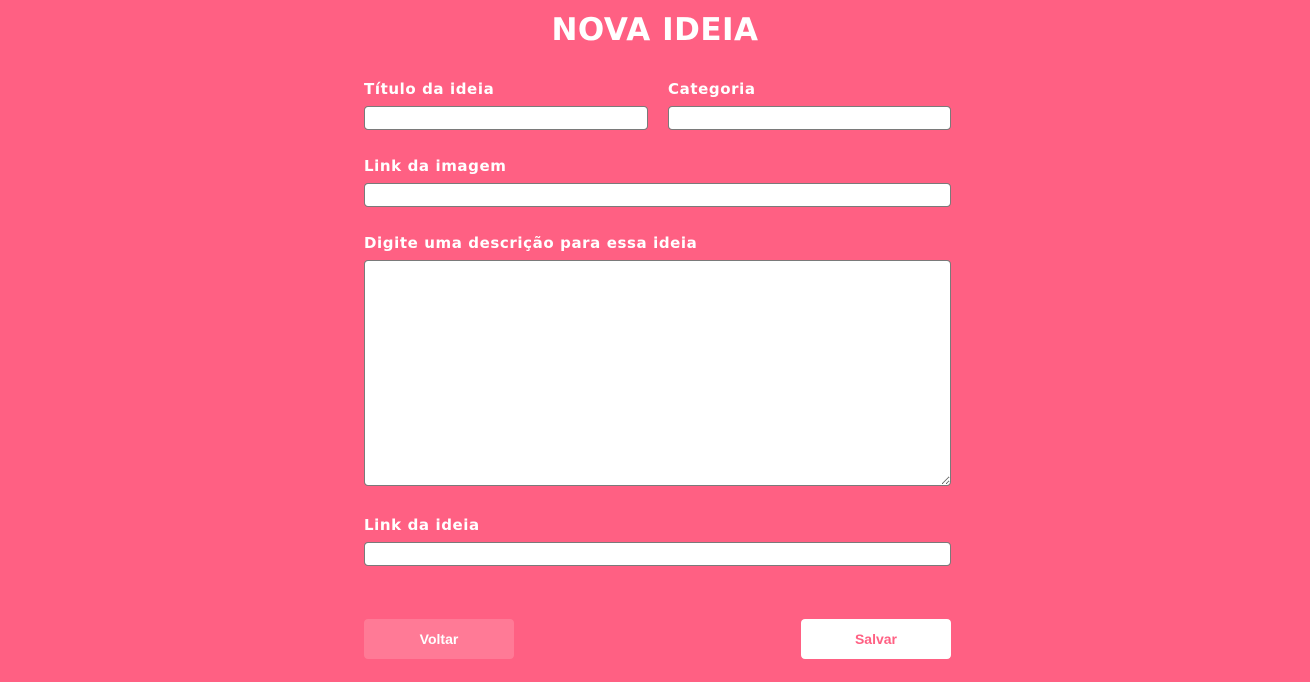  What do you see at coordinates (506, 118) in the screenshot?
I see `idea-title-input` at bounding box center [506, 118].